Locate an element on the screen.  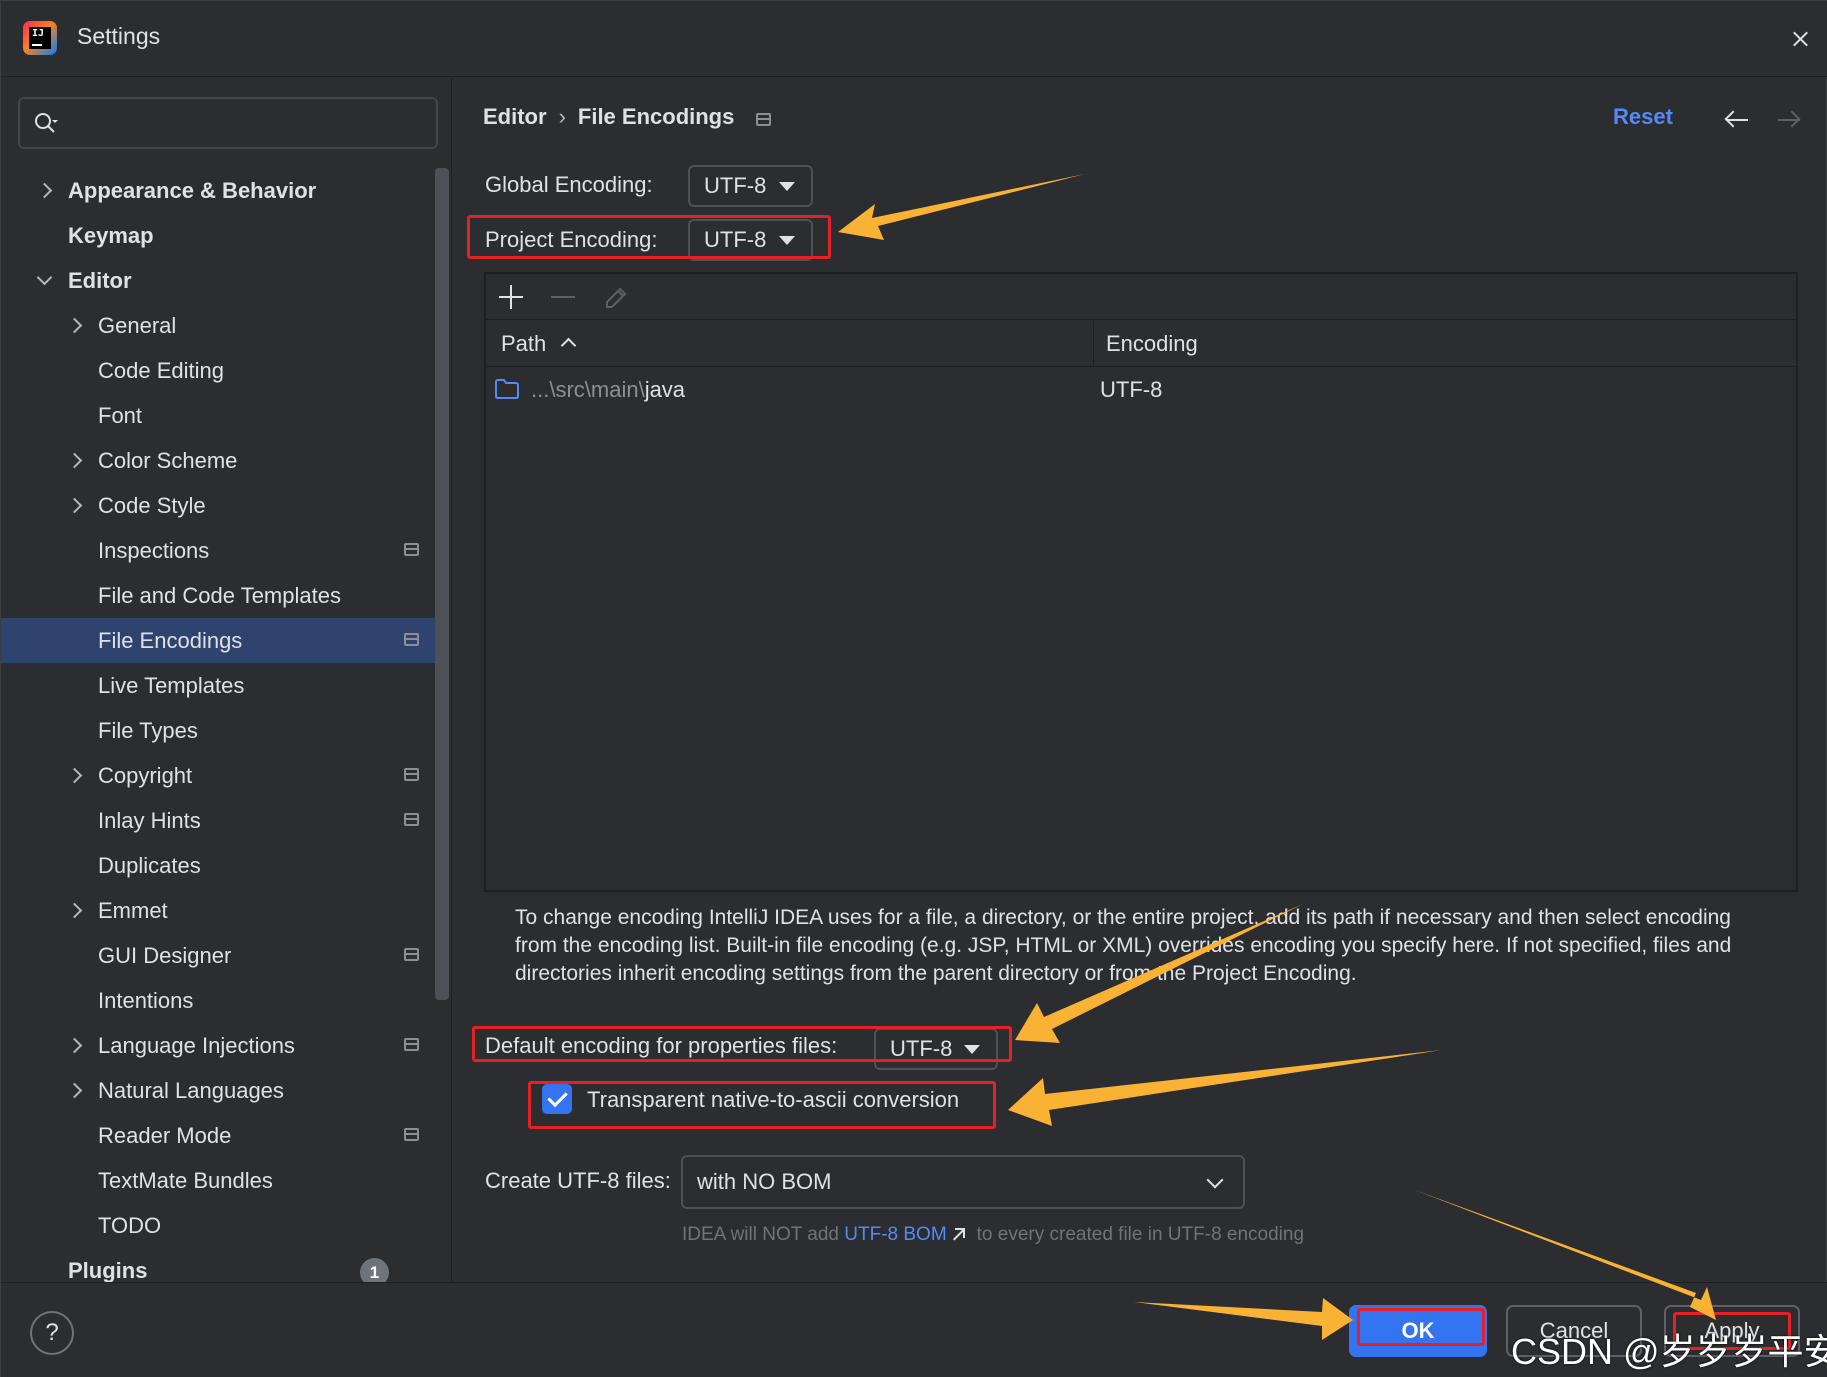
global-encoding-select: UTF-8 is located at coordinates (750, 186).